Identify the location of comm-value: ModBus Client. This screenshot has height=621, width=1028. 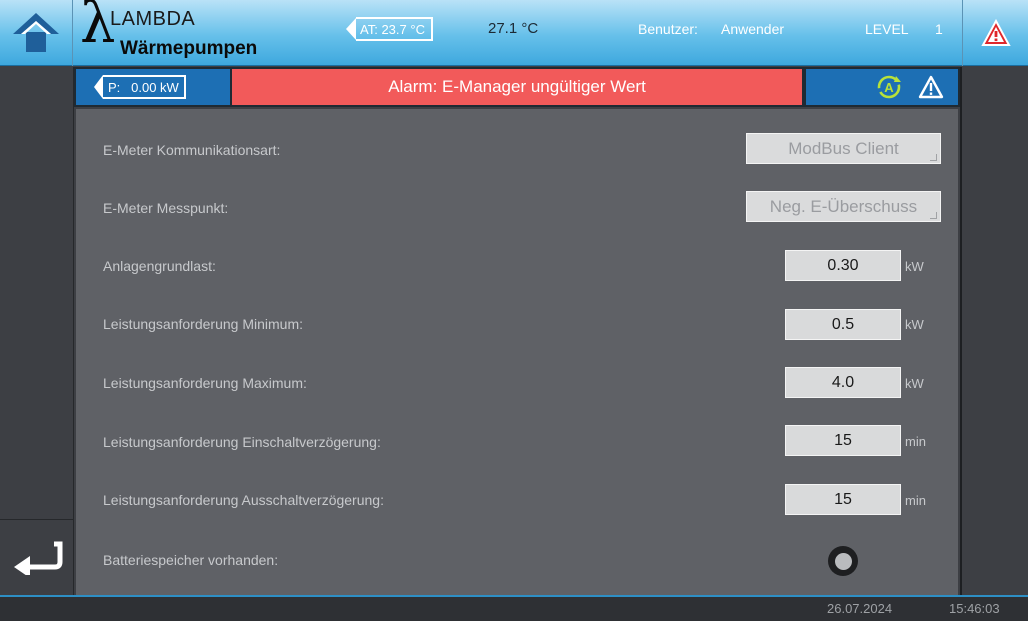
(843, 148).